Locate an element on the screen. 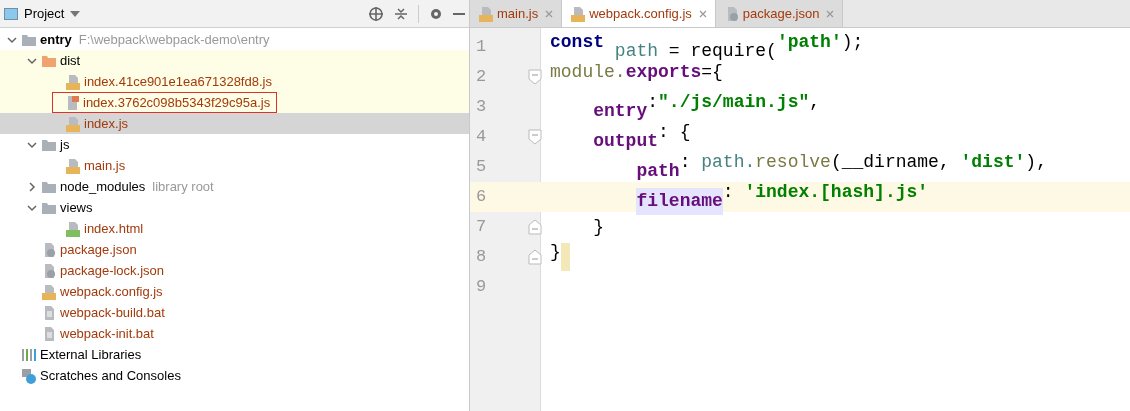 This screenshot has height=411, width=1130. file-name: webpack.config.js is located at coordinates (111, 291).